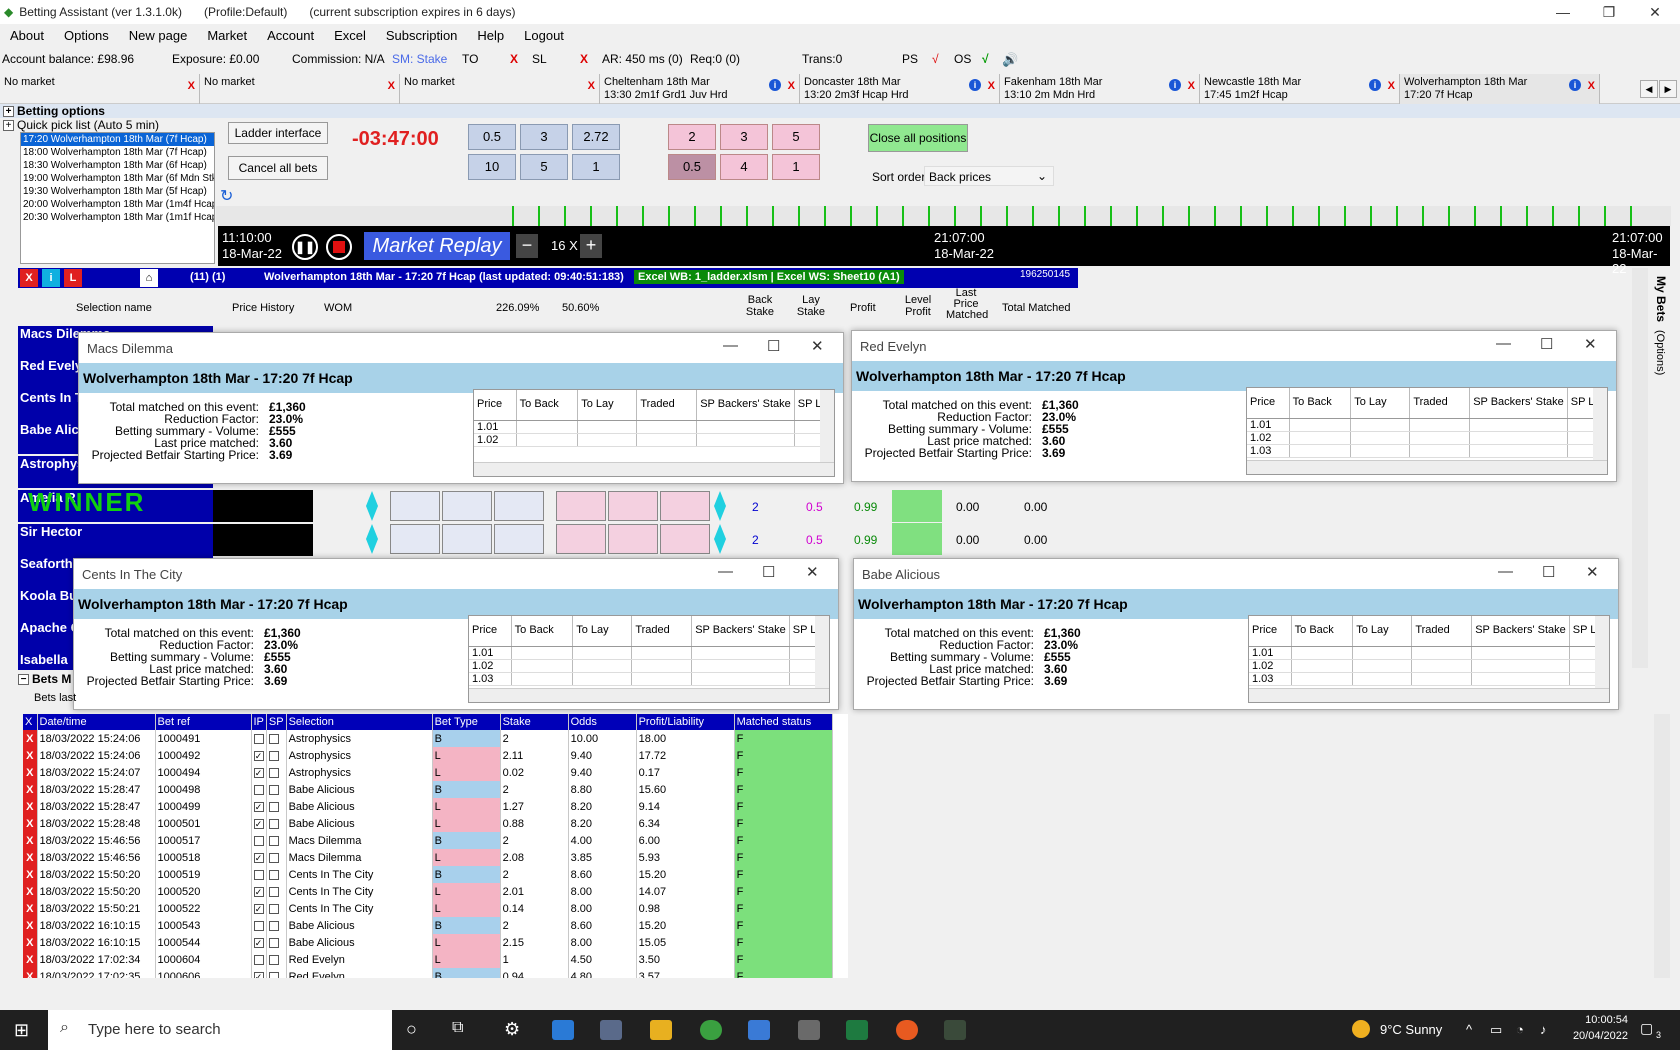 This screenshot has width=1680, height=1050. I want to click on runner-name: Amelia R WINNER, so click(115, 505).